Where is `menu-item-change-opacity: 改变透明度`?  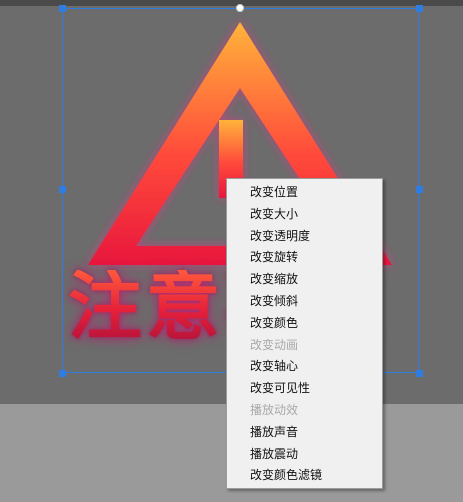
menu-item-change-opacity: 改变透明度 is located at coordinates (304, 237).